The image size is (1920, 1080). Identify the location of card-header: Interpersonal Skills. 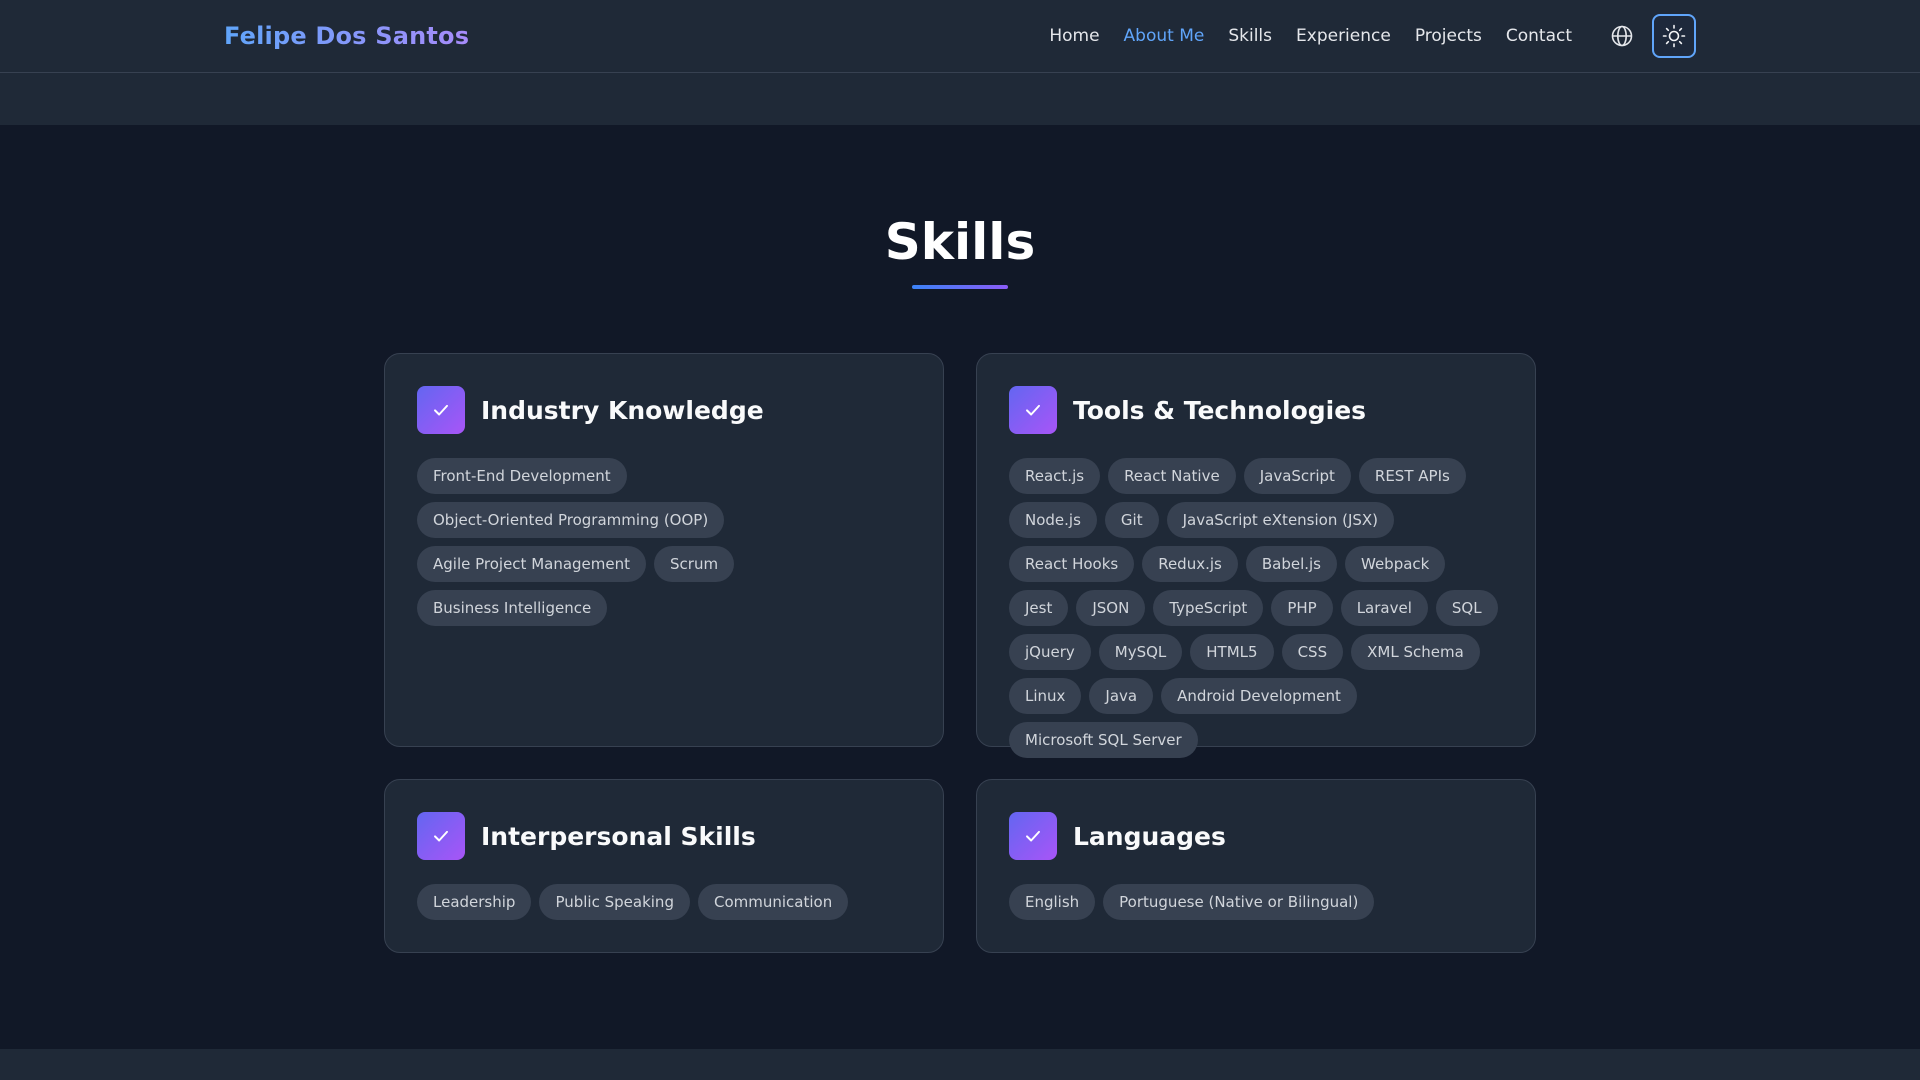
(664, 836).